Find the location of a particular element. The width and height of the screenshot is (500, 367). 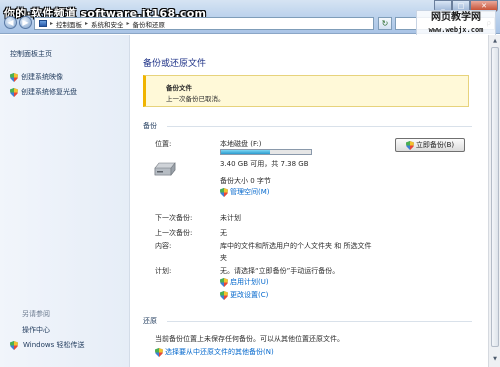

last-backup-label: 上一次备份: is located at coordinates (174, 233).